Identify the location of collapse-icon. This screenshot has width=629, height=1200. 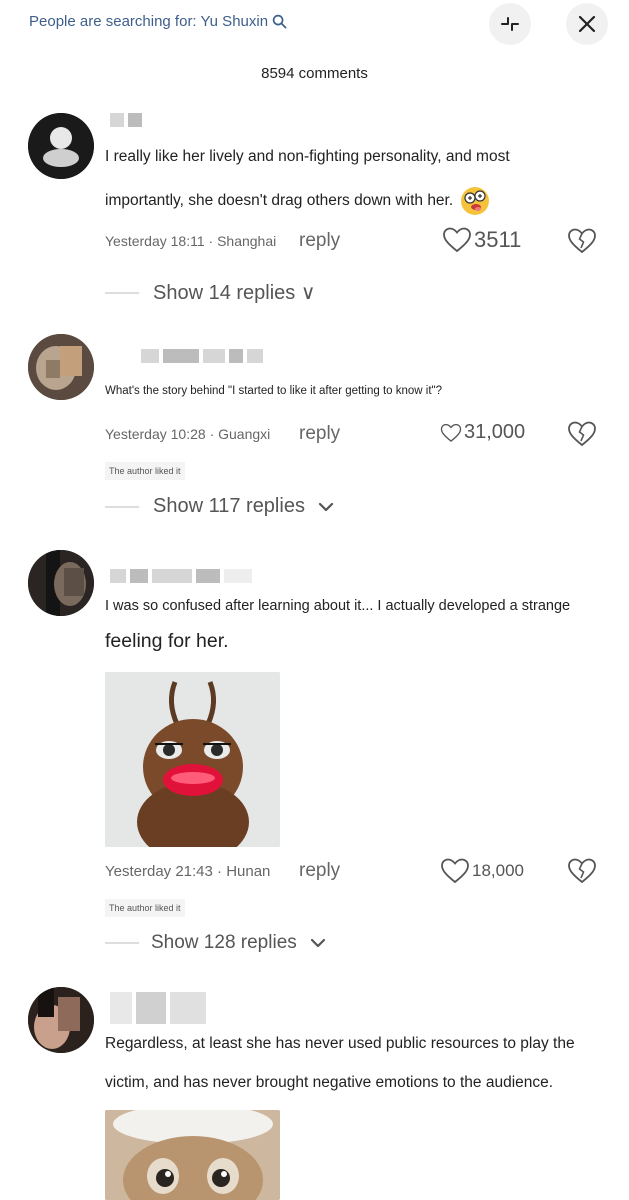
(510, 24).